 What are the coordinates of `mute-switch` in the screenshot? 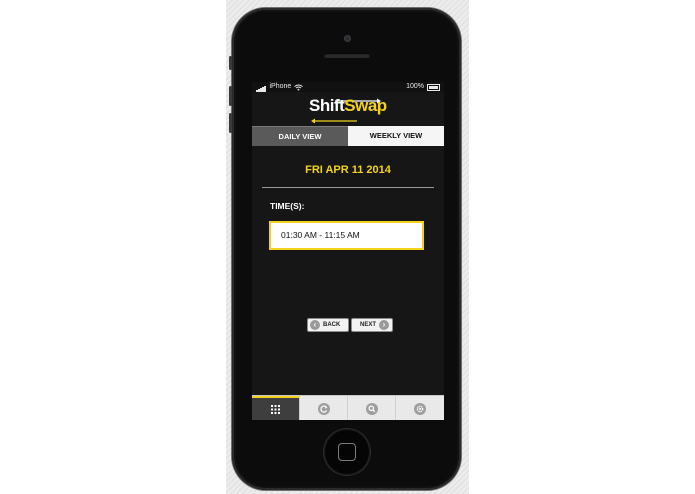 It's located at (230, 63).